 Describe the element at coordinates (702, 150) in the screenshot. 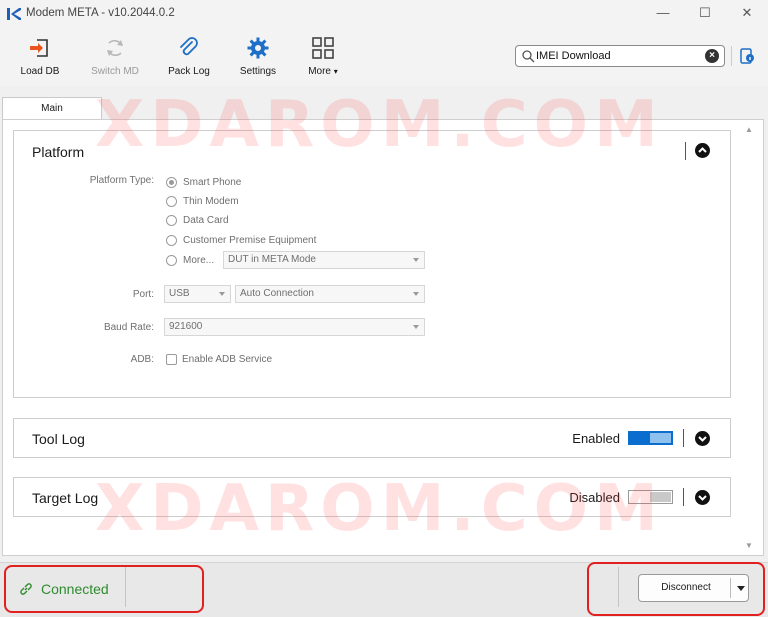

I see `collapse-platform-icon` at that location.